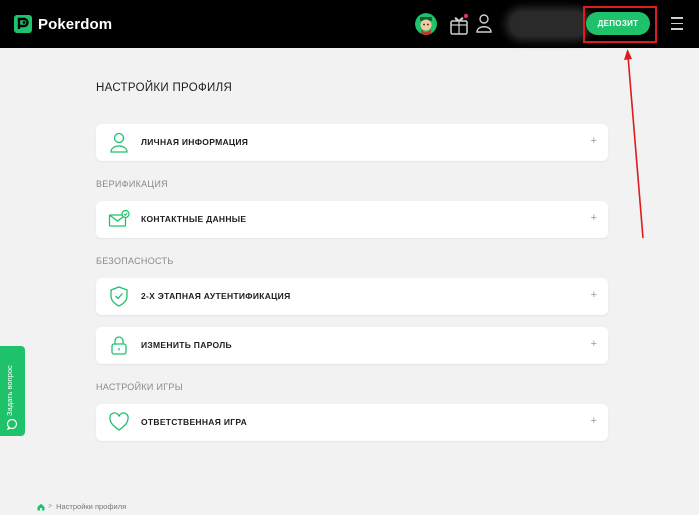 The height and width of the screenshot is (515, 699). I want to click on card-personal-info: ЛИЧНАЯ ИНФОРМАЦИЯ +, so click(352, 142).